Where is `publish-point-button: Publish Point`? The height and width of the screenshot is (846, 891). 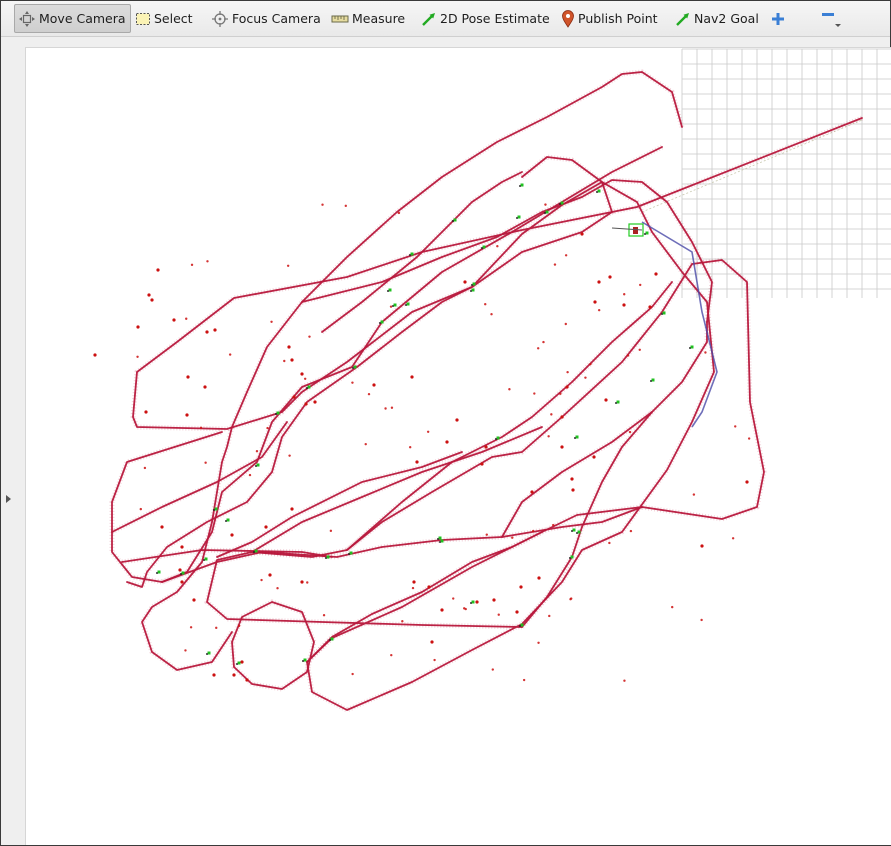 publish-point-button: Publish Point is located at coordinates (610, 18).